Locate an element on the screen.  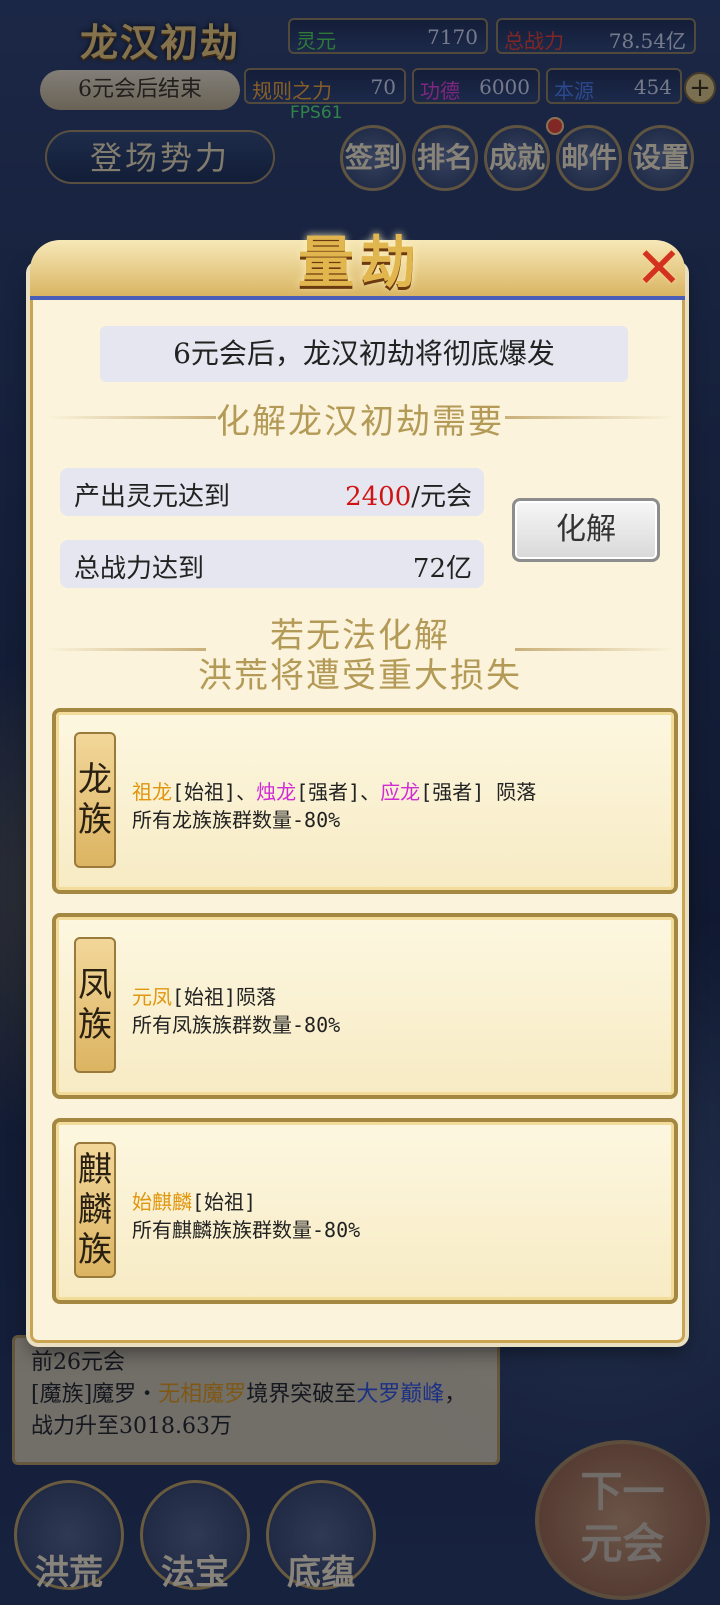
clan-figure: 烛龙 is located at coordinates (276, 792).